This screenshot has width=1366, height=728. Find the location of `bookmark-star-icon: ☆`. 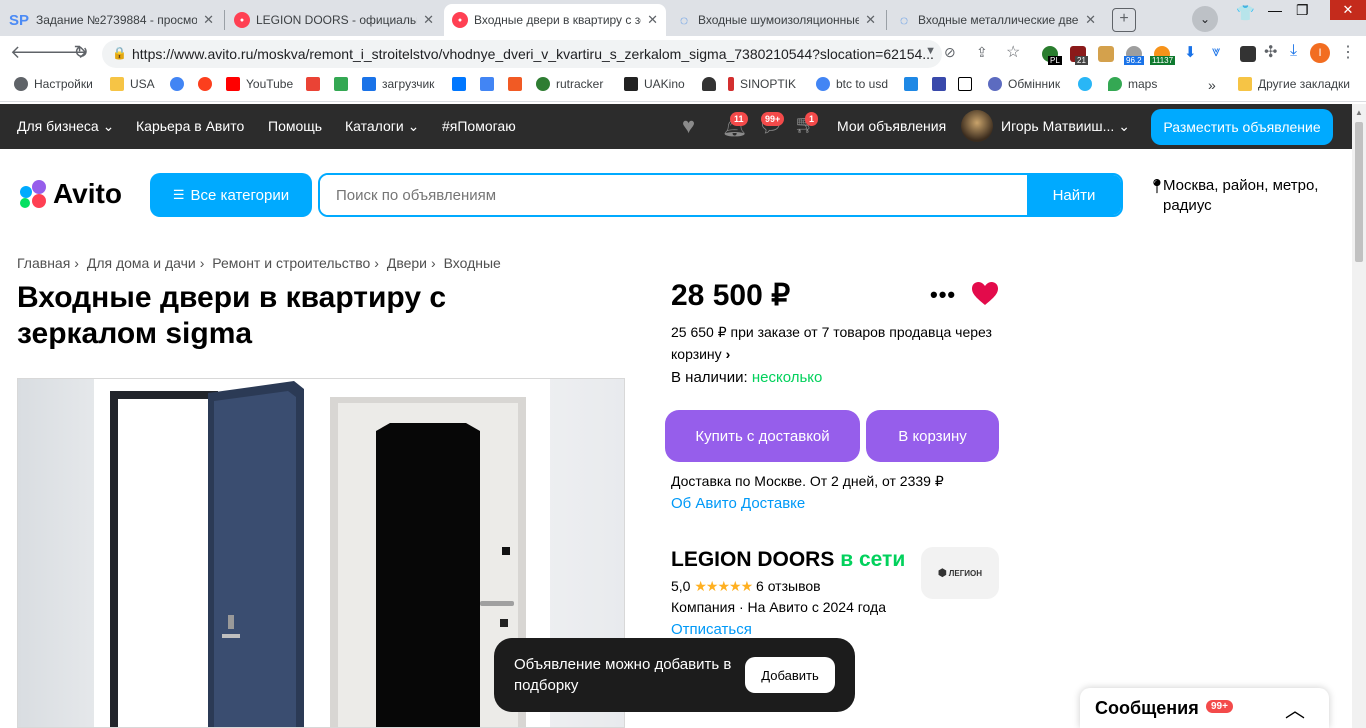

bookmark-star-icon: ☆ is located at coordinates (1013, 52).